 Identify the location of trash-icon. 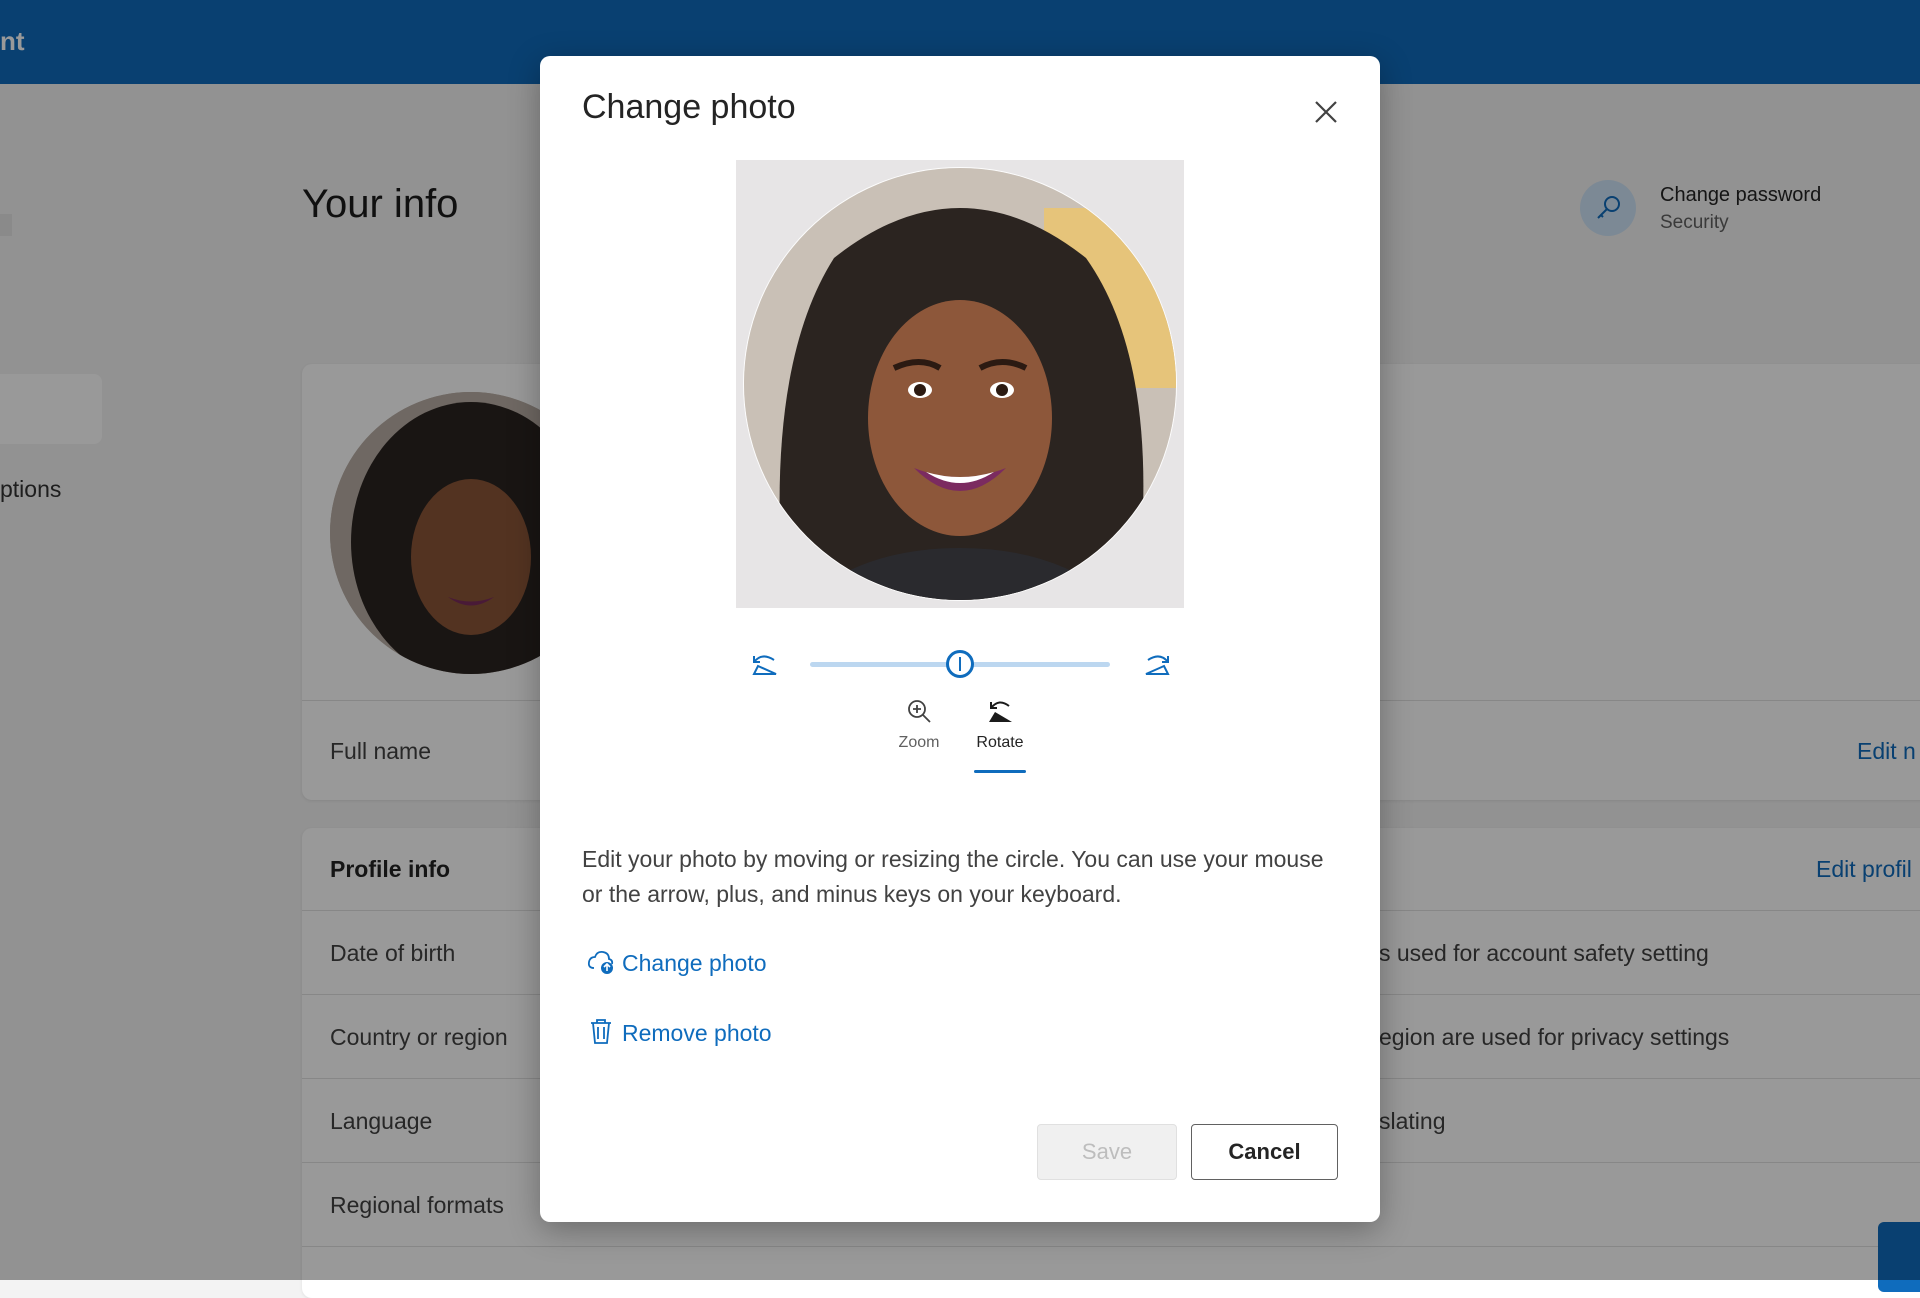
(601, 1033).